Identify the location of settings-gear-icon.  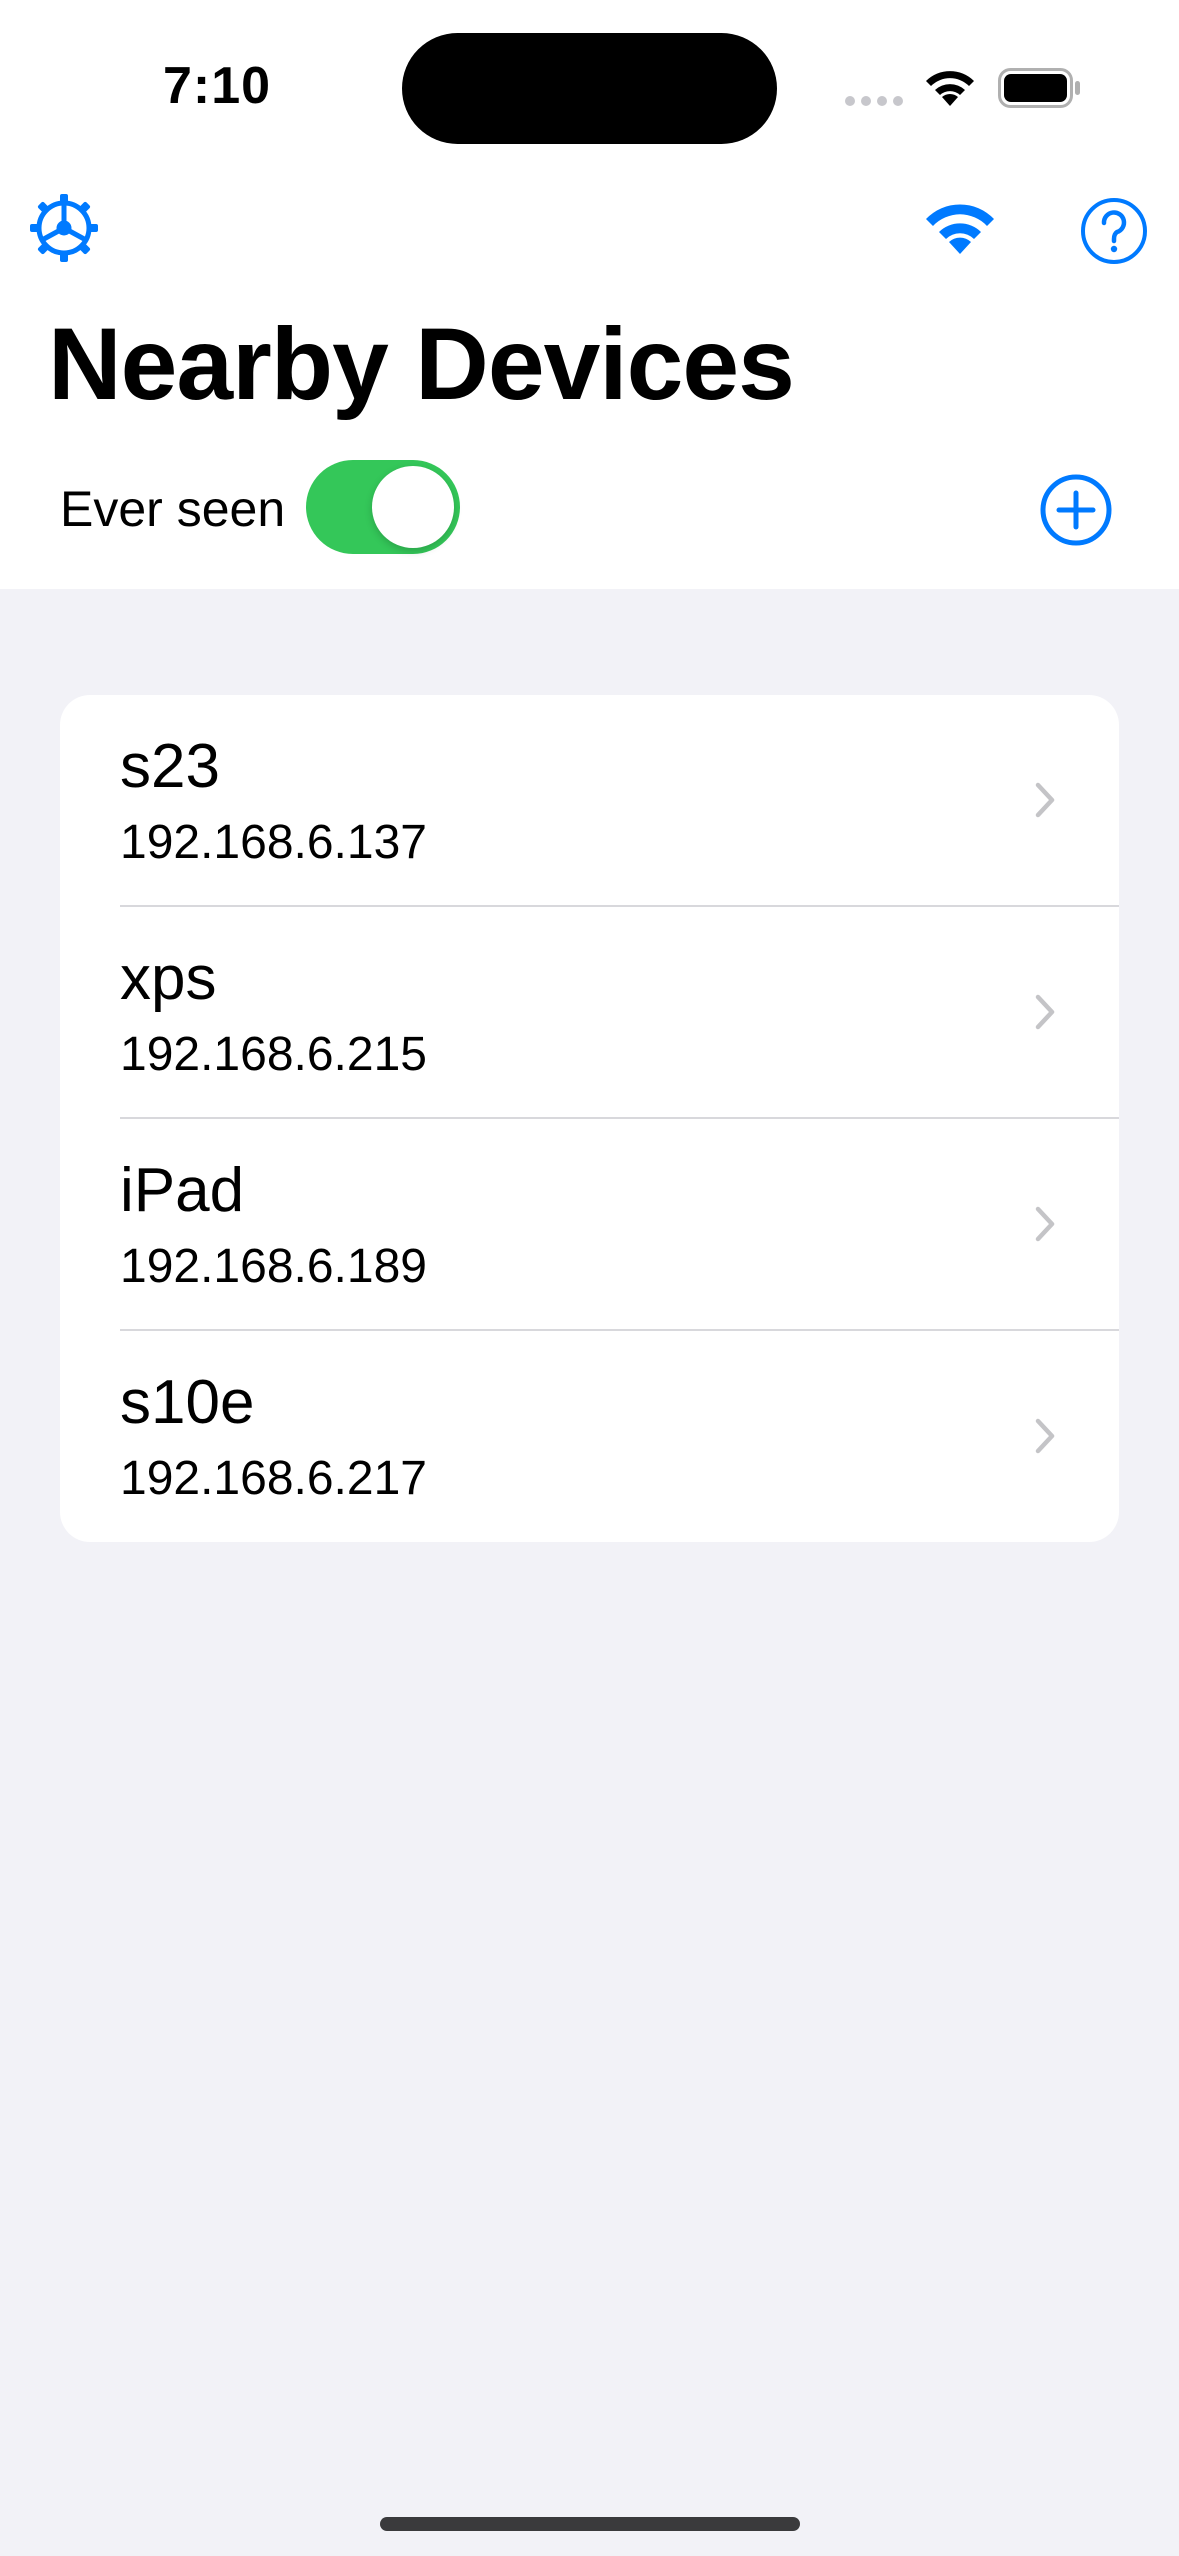
(64, 228).